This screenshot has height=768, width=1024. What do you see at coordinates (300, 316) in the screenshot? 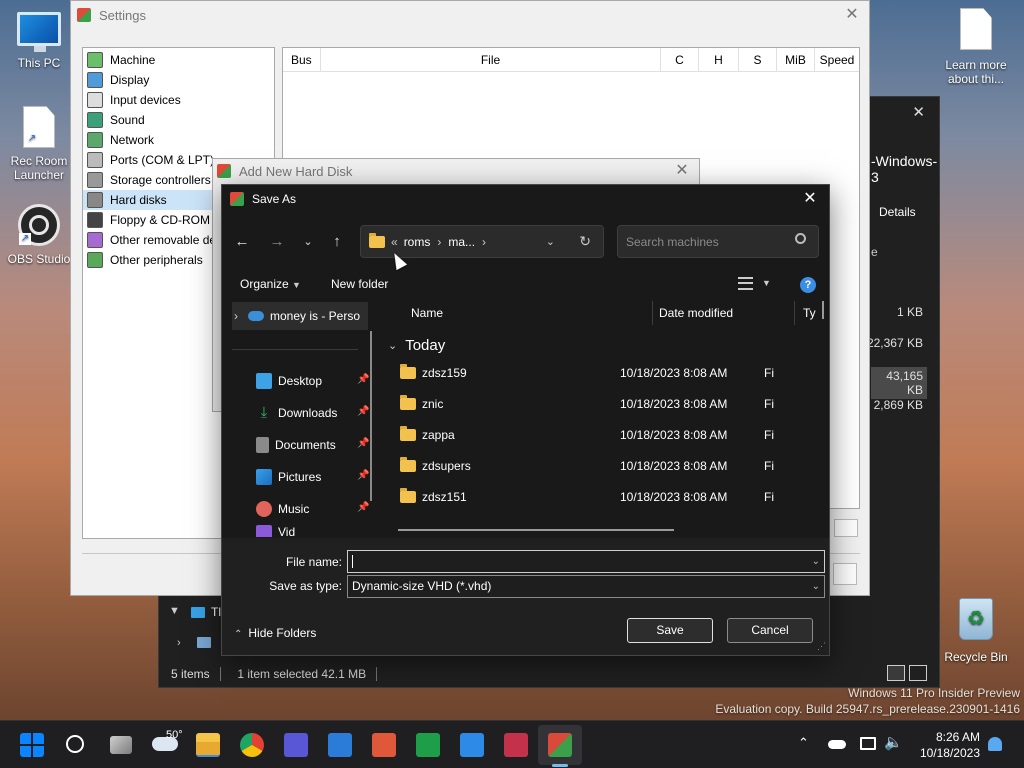
I see `nav-item-onedrive: › money is - Perso` at bounding box center [300, 316].